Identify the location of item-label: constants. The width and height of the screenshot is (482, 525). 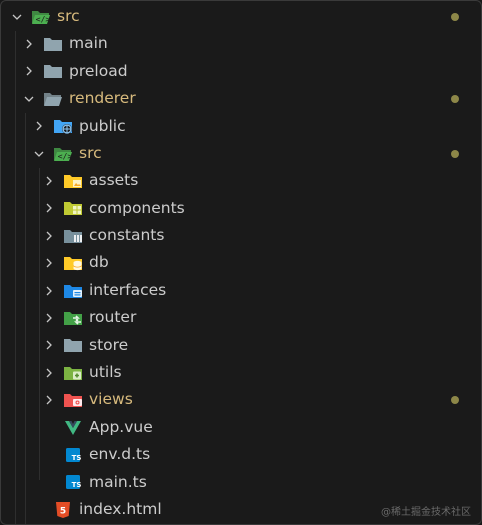
(127, 235).